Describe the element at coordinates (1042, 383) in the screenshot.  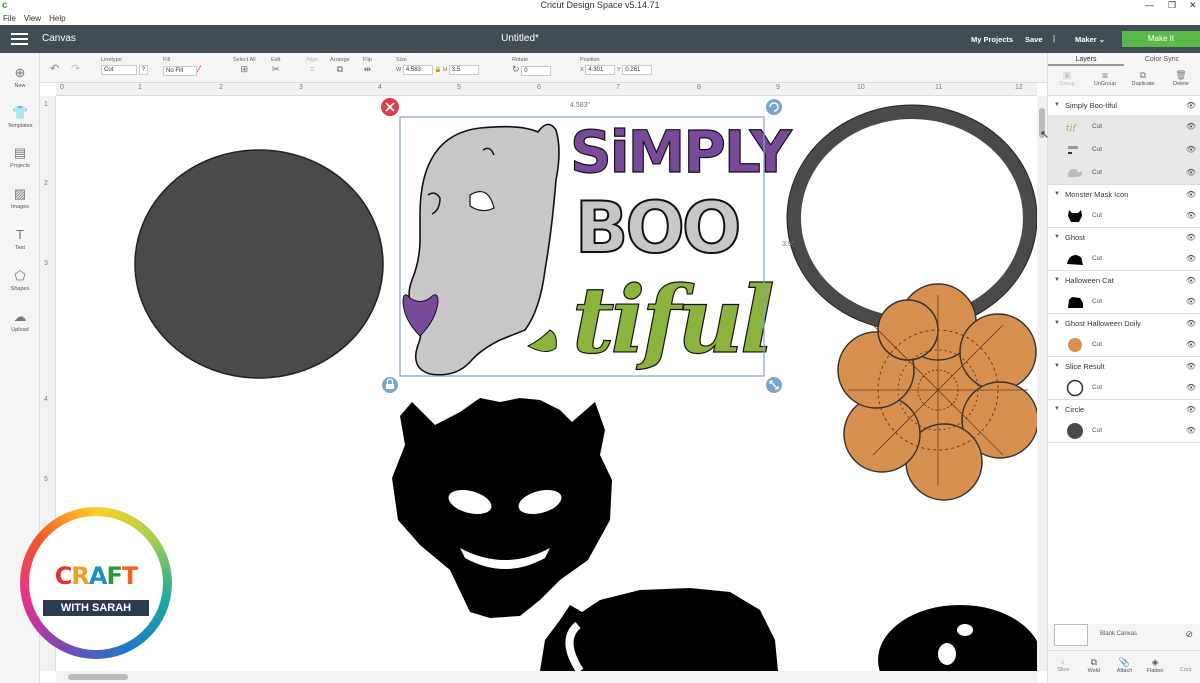
I see `vertical-scrollbar` at that location.